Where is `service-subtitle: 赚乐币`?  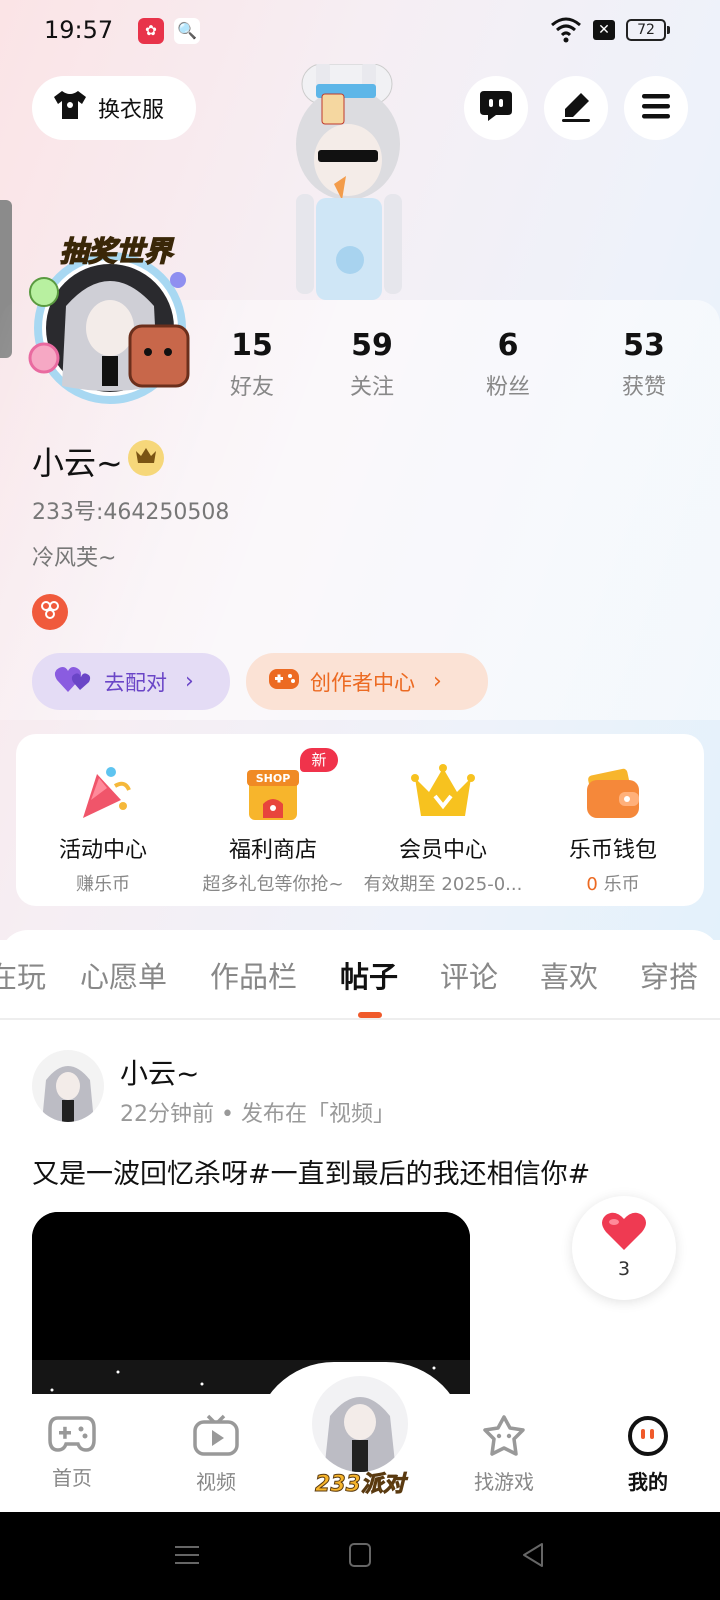
service-subtitle: 赚乐币 is located at coordinates (103, 884).